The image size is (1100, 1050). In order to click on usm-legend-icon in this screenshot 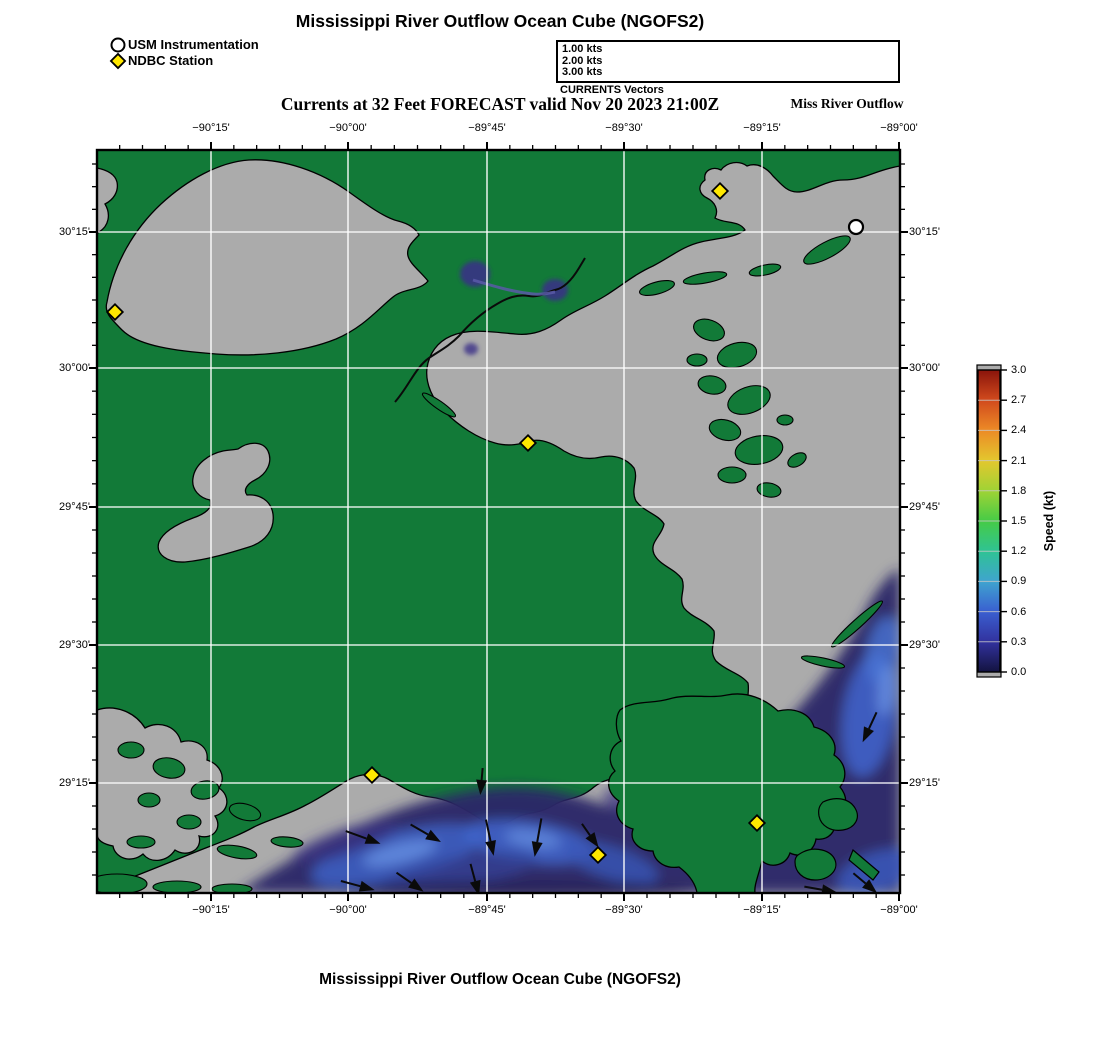, I will do `click(118, 45)`.